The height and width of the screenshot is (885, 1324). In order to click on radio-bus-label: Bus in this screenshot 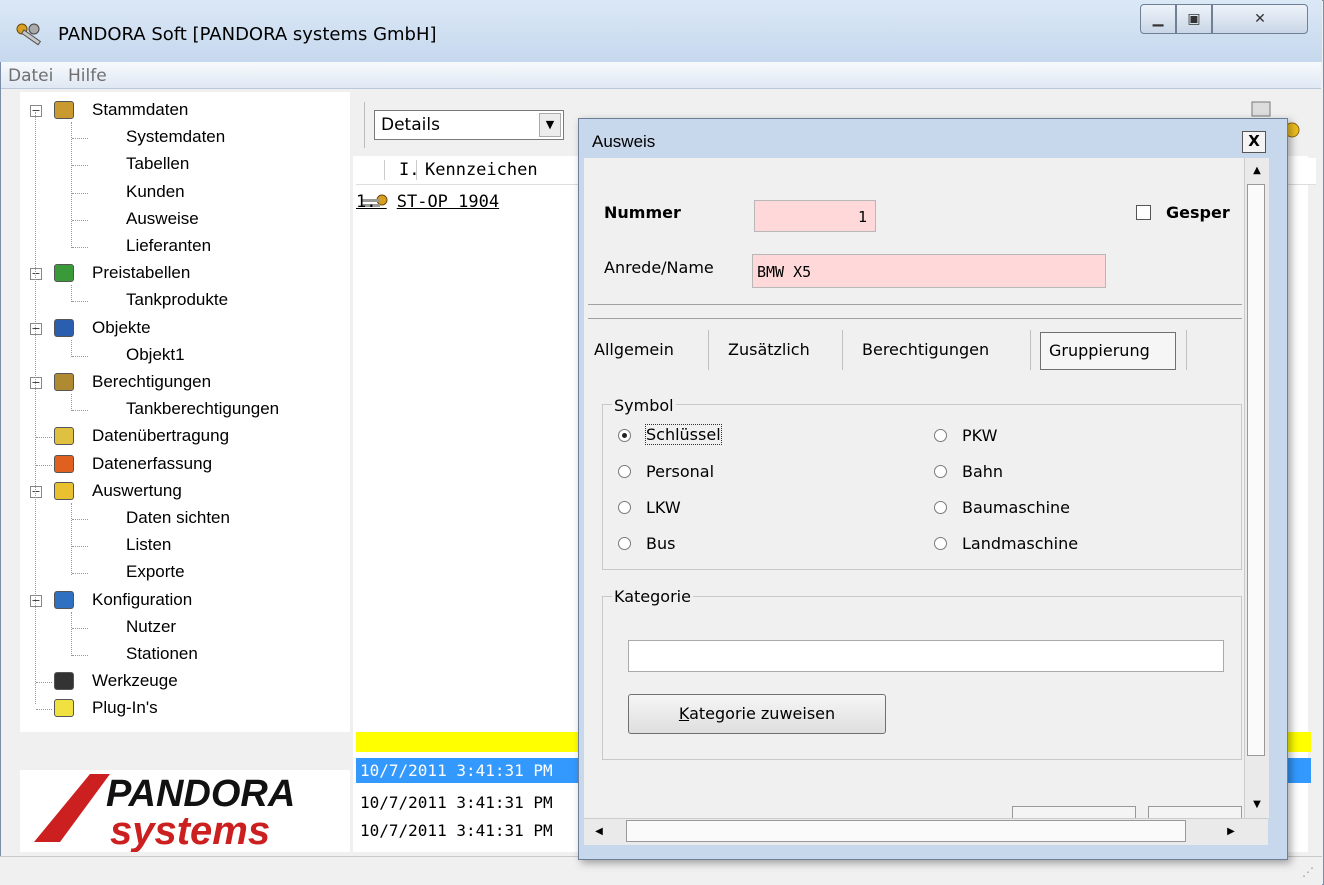, I will do `click(660, 543)`.